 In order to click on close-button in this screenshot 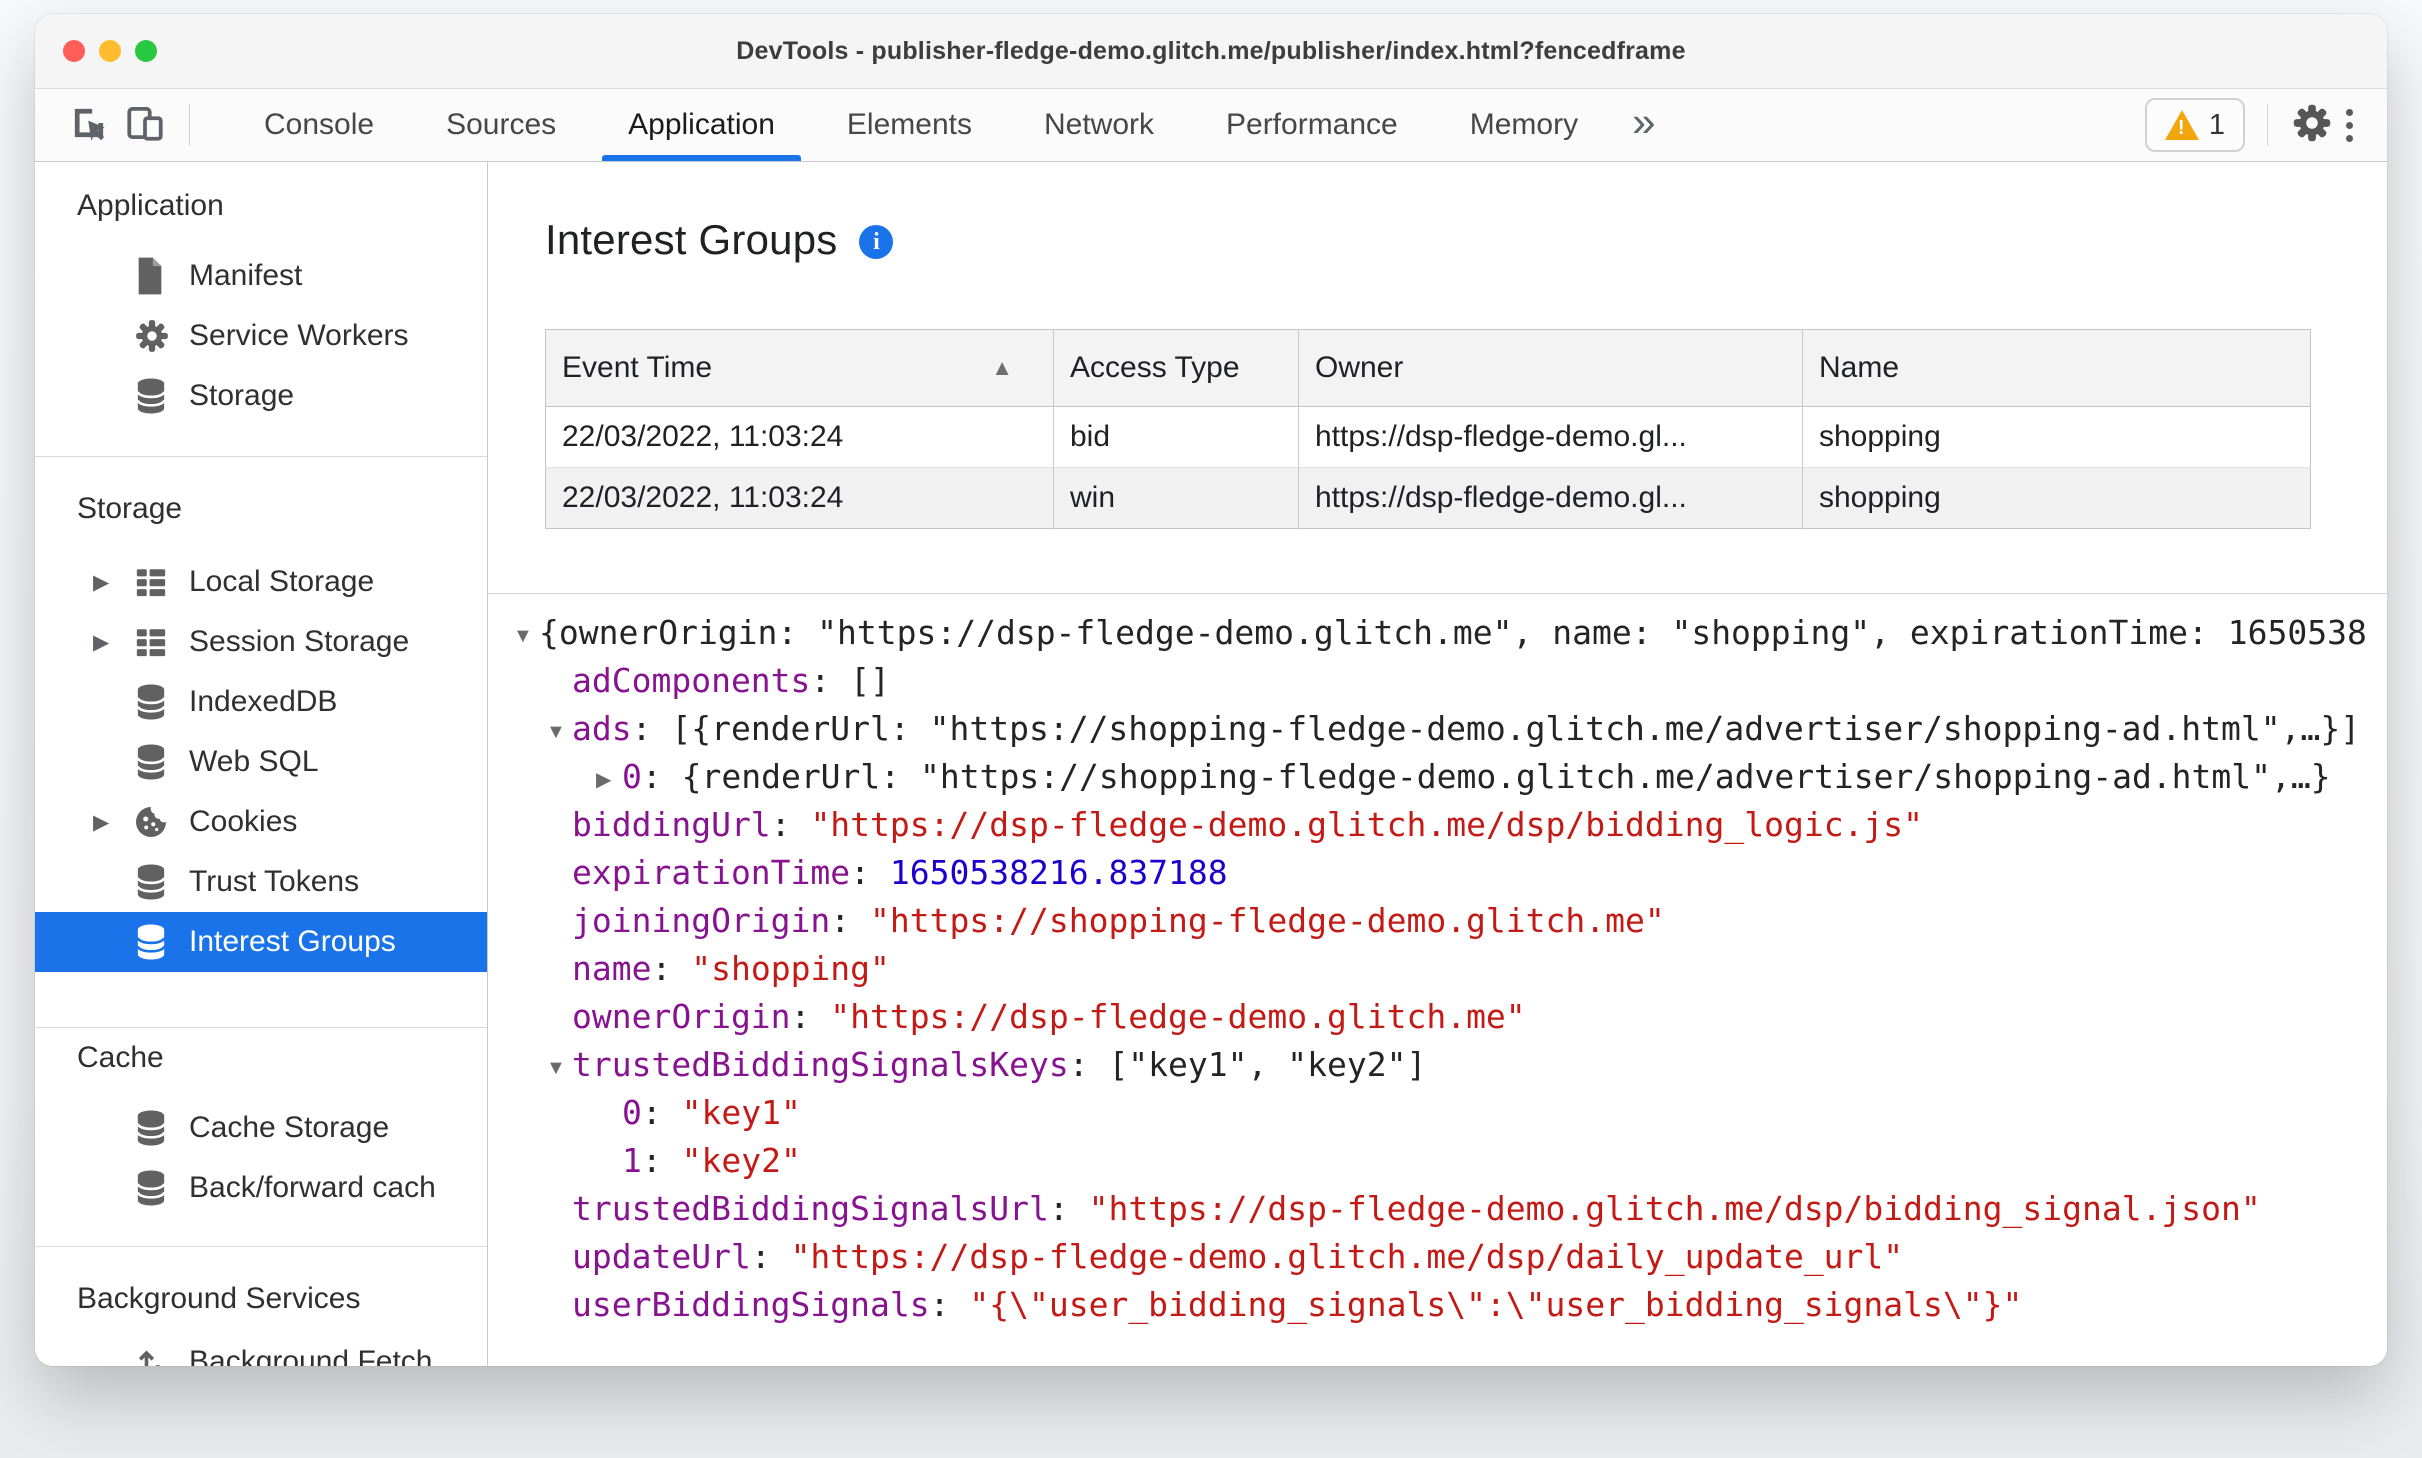, I will do `click(74, 51)`.